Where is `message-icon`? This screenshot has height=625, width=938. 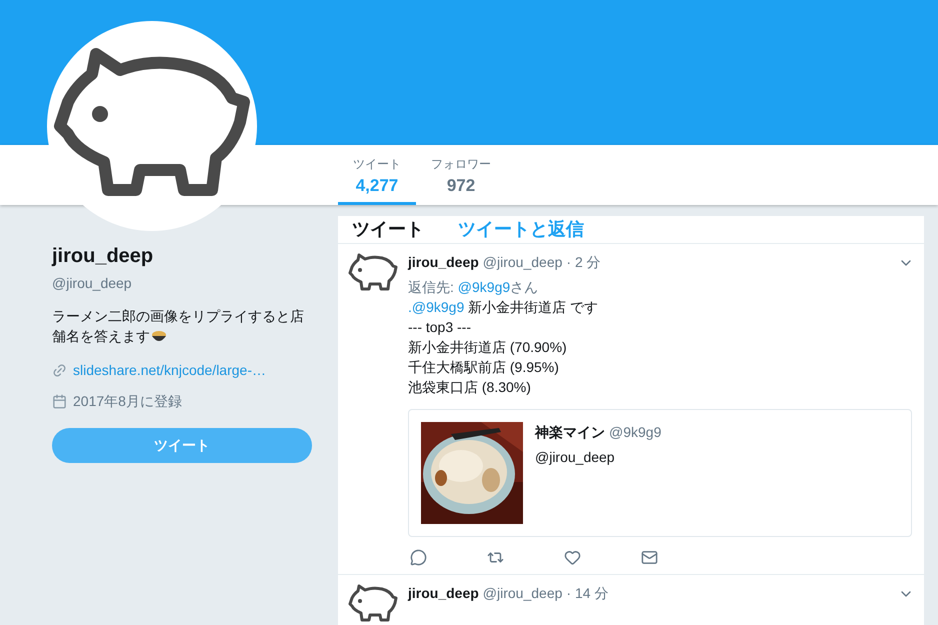
message-icon is located at coordinates (649, 557).